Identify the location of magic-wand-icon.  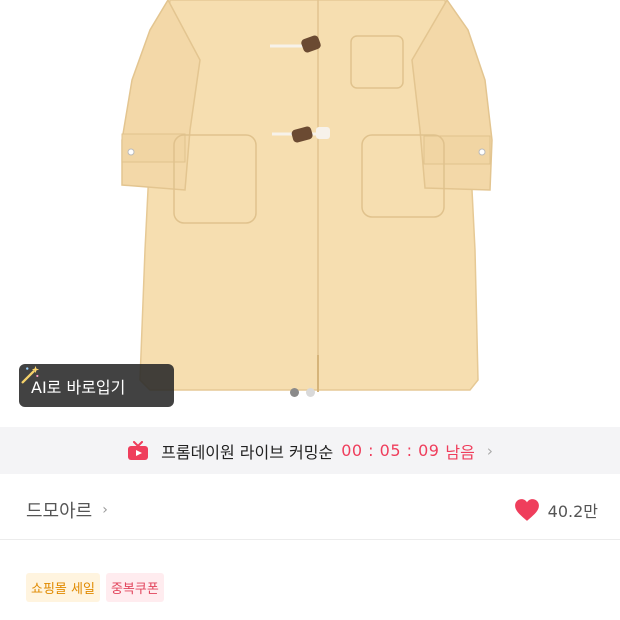
(30, 374).